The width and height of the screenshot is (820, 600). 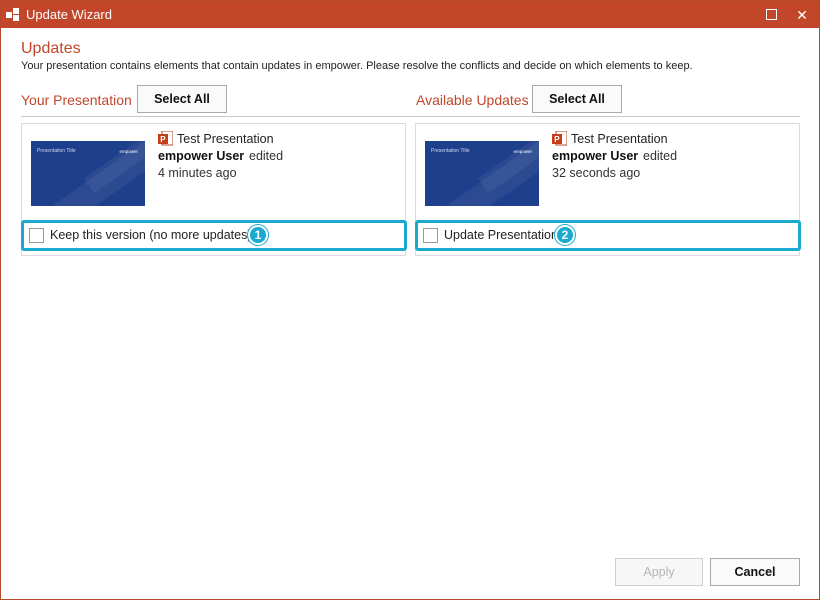 What do you see at coordinates (565, 235) in the screenshot?
I see `step-badge-2: 2` at bounding box center [565, 235].